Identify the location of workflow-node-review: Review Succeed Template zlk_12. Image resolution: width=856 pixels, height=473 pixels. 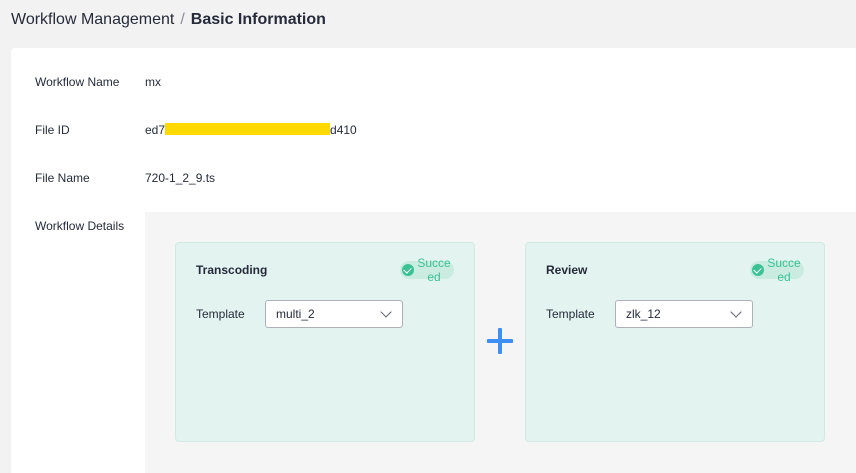
(675, 342).